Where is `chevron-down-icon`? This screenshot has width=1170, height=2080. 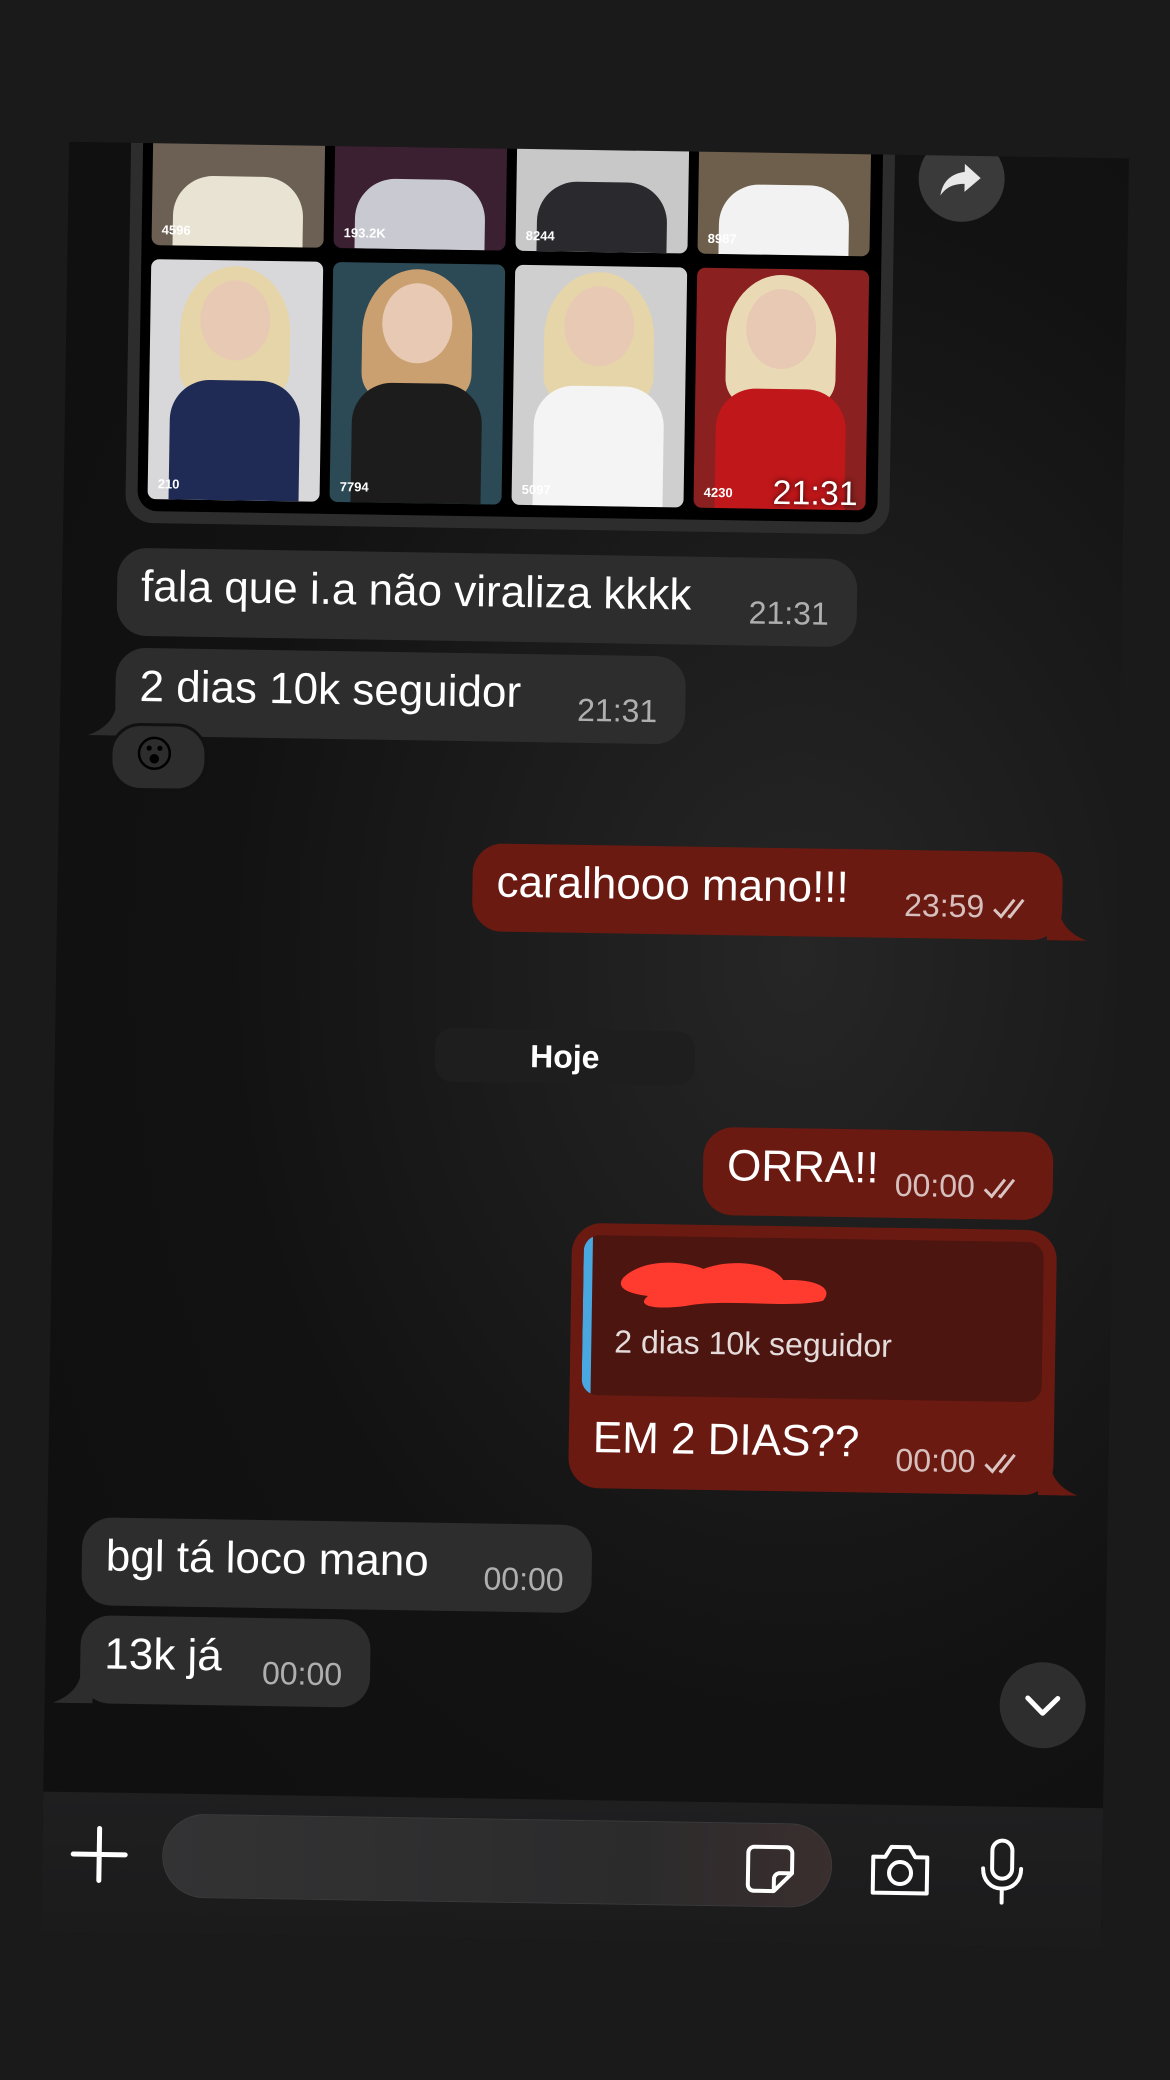 chevron-down-icon is located at coordinates (1043, 1705).